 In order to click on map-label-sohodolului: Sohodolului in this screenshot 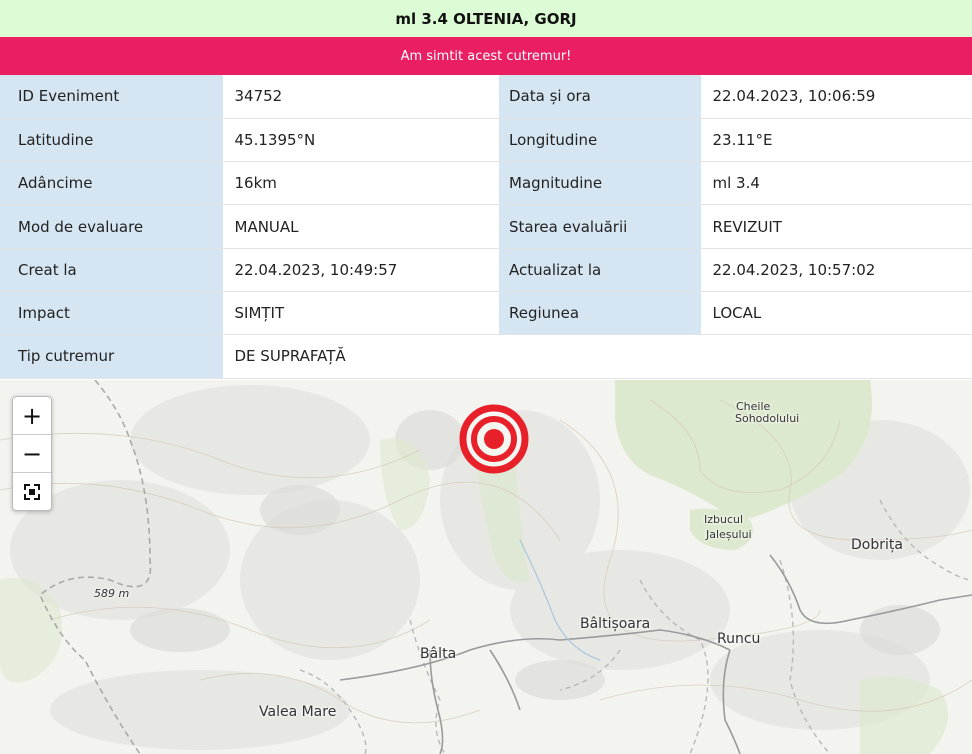, I will do `click(767, 418)`.